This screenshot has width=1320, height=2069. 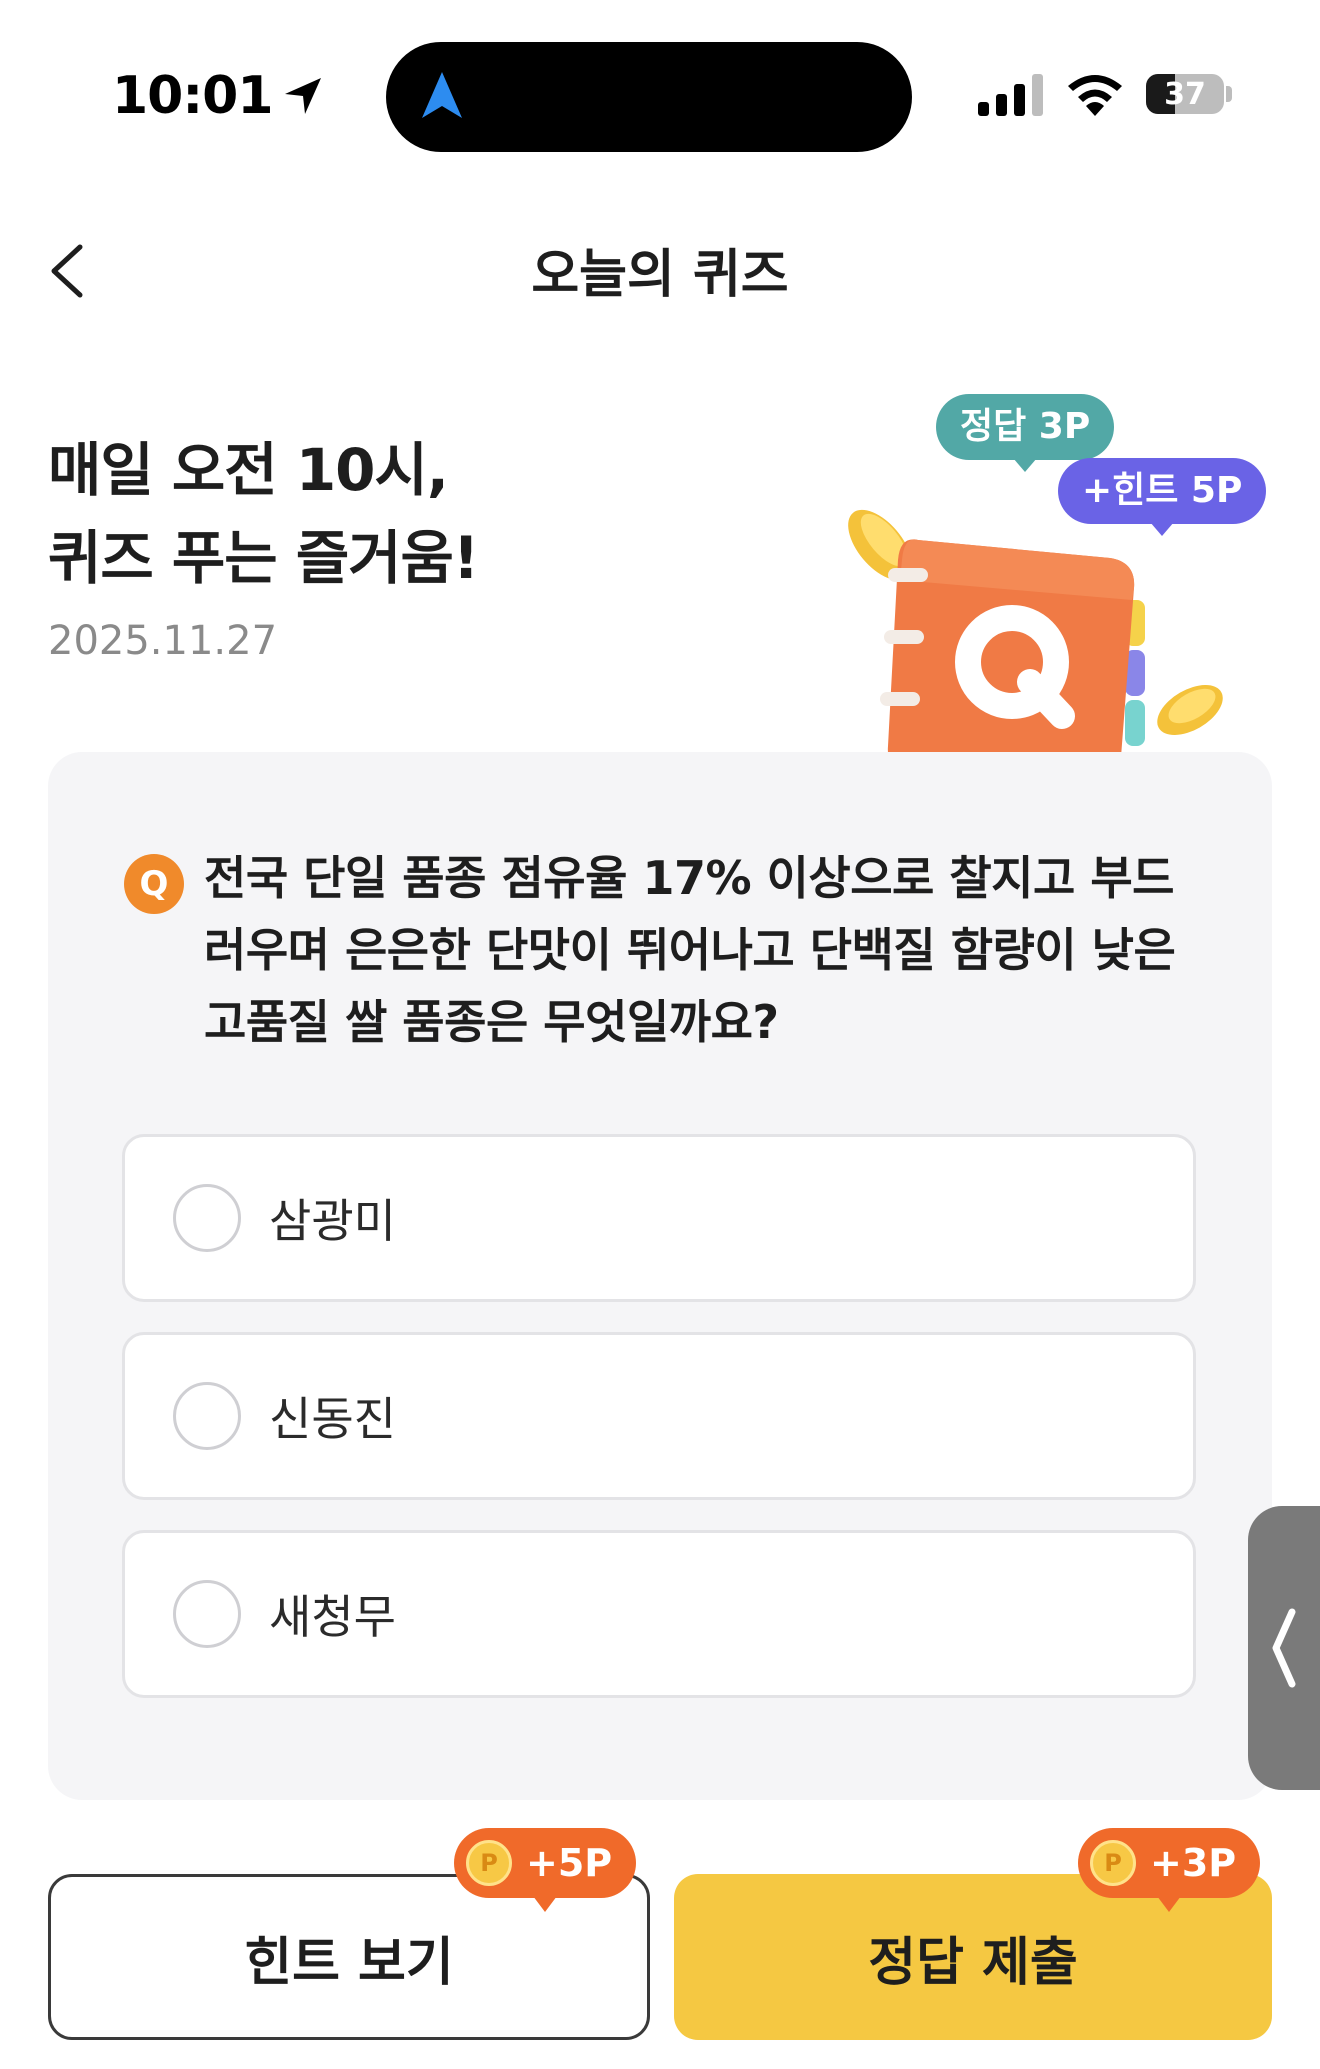 I want to click on navigation-arrow-icon, so click(x=442, y=95).